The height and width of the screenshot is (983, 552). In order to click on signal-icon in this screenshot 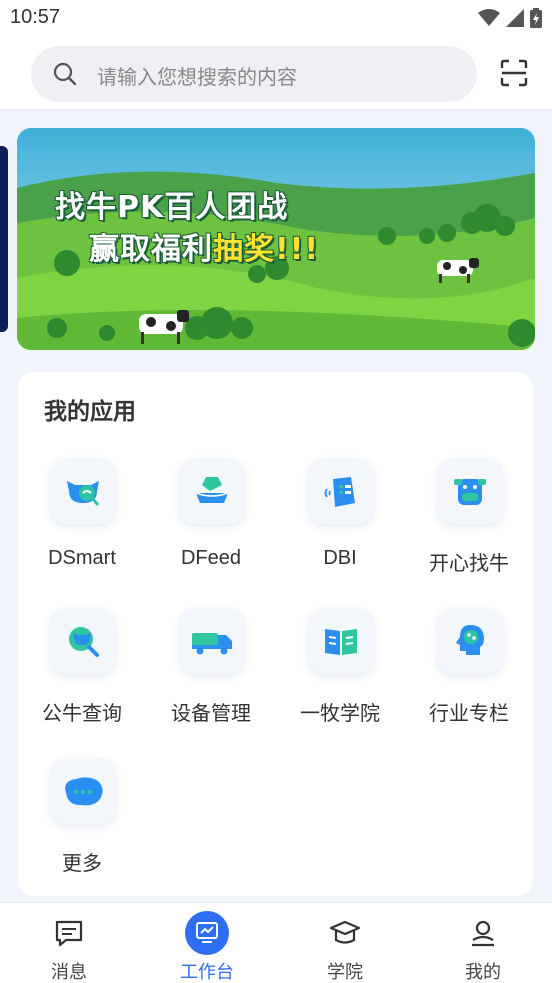, I will do `click(515, 18)`.